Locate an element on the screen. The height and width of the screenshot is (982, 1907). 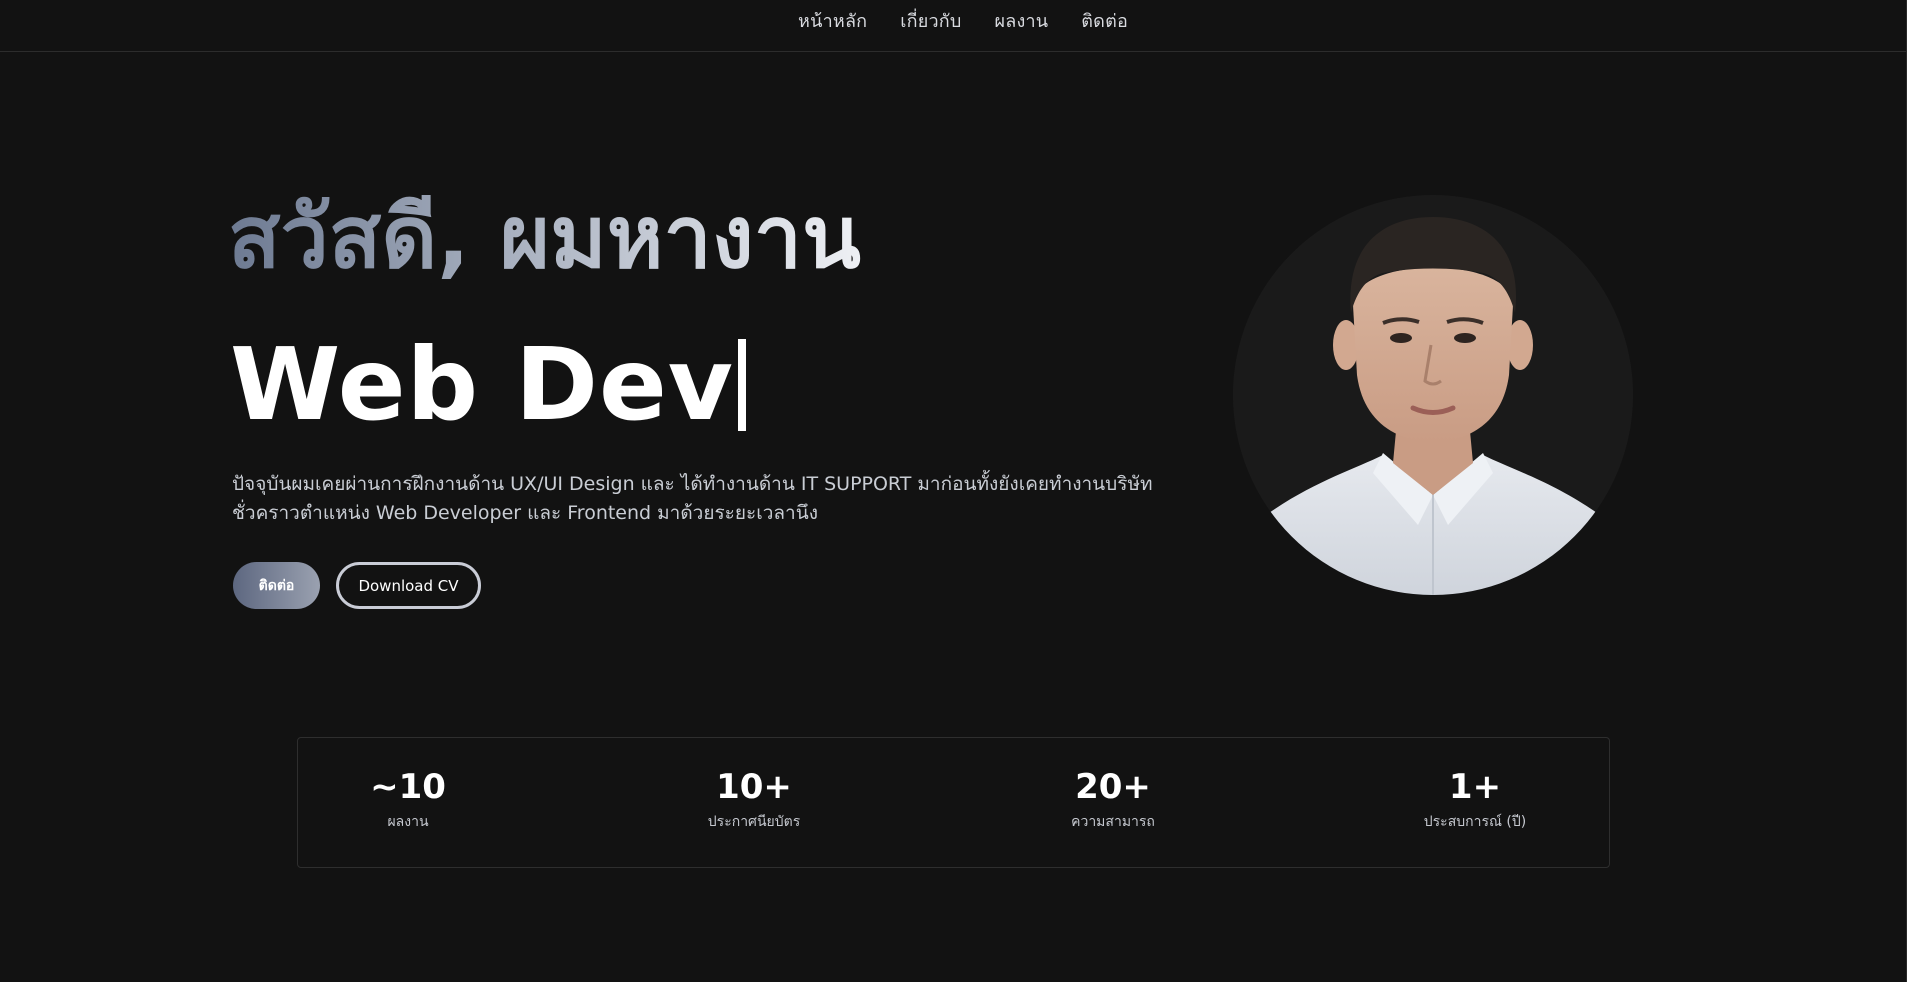
stat-value: 10+ is located at coordinates (754, 787).